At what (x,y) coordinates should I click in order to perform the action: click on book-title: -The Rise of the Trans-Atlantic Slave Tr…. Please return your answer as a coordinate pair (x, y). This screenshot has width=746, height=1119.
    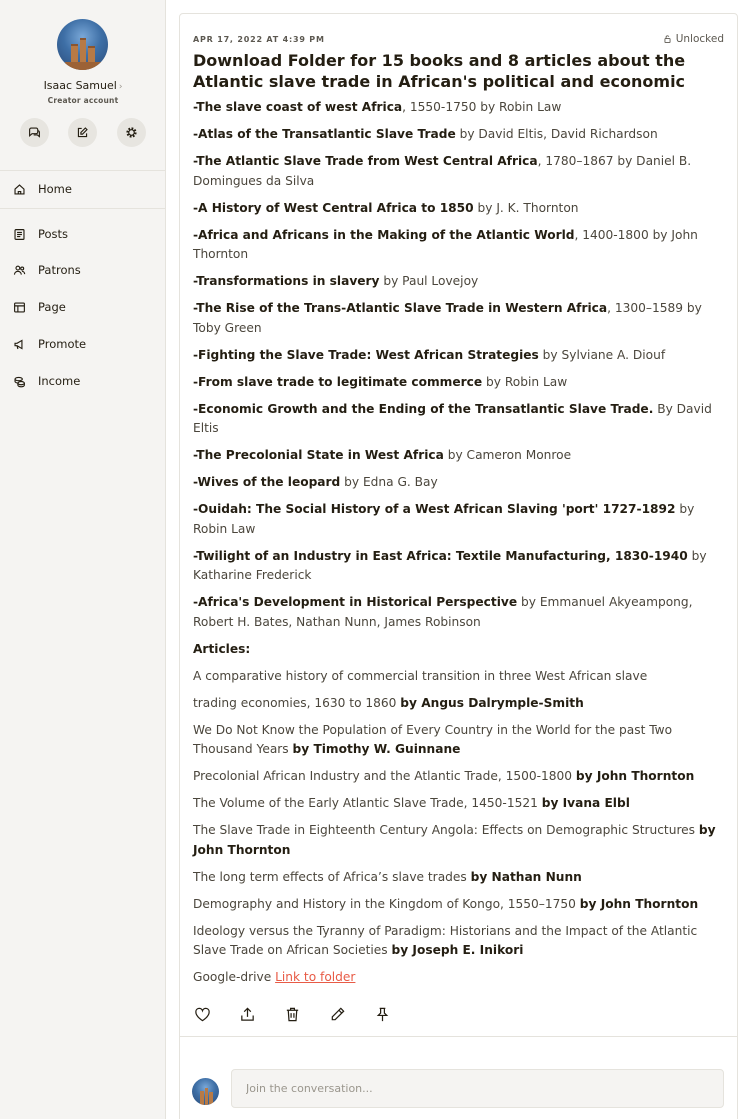
    Looking at the image, I should click on (400, 308).